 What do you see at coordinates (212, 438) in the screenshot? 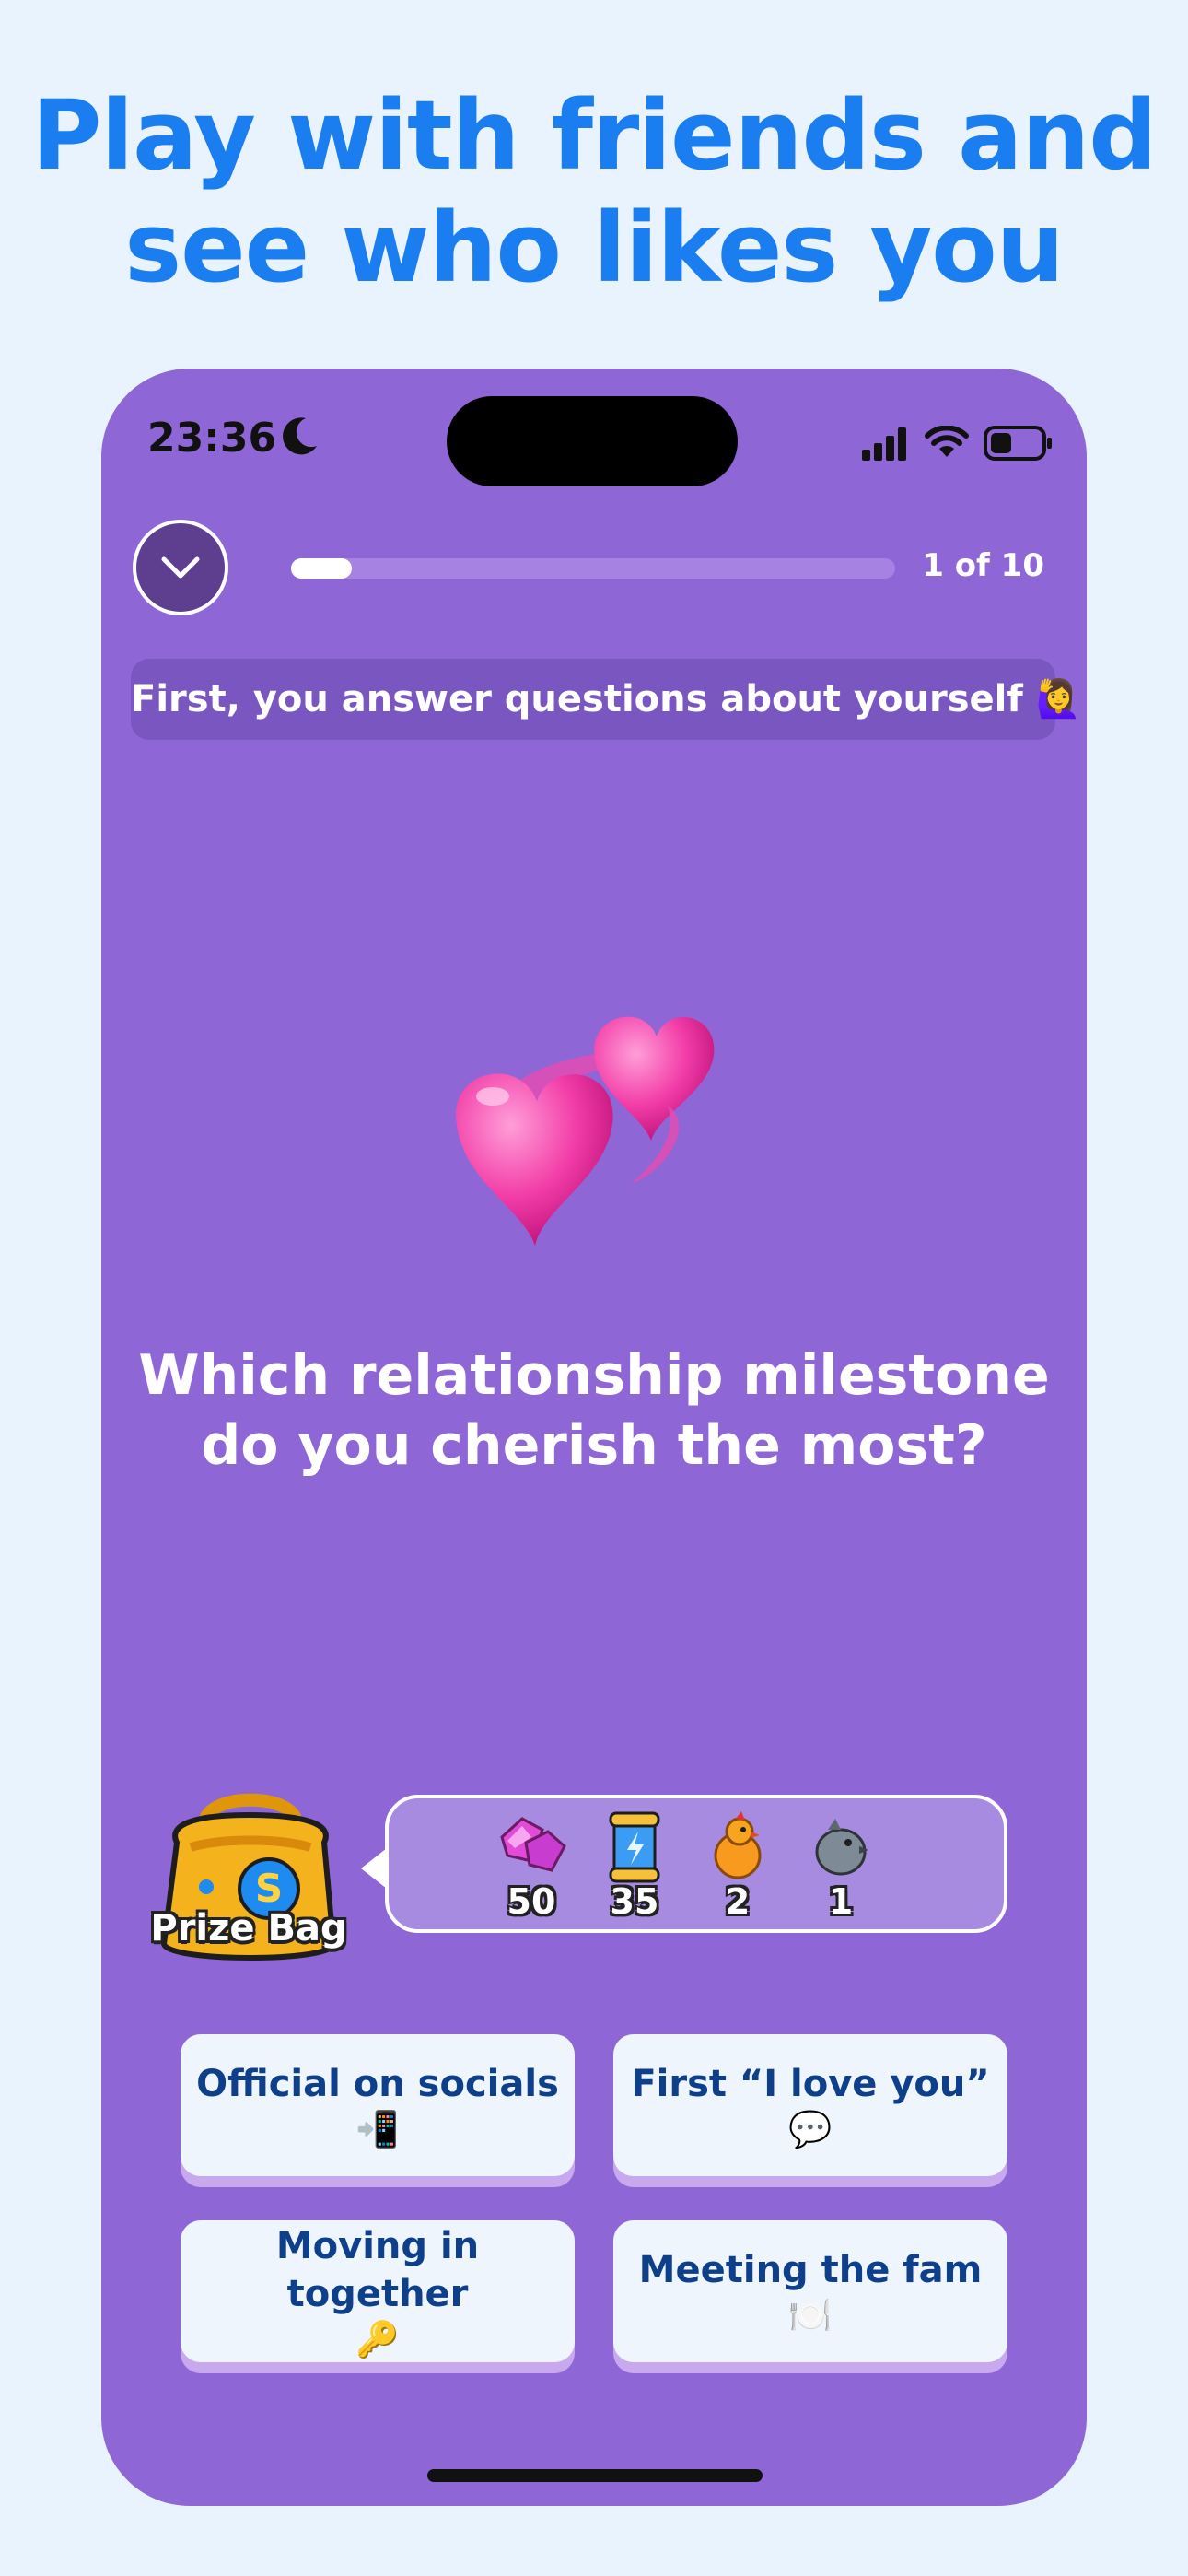
I see `status-time: 23:36` at bounding box center [212, 438].